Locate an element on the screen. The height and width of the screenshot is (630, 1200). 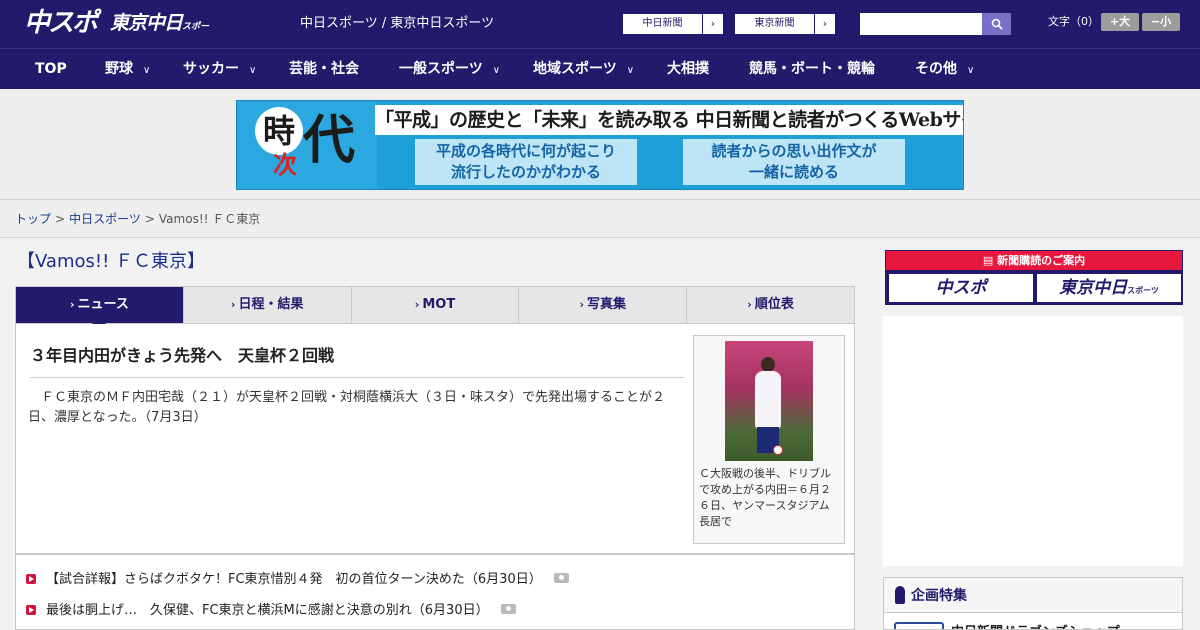
list-item: 最後は胴上げ… 久保健、FC東京と横浜Mに感謝と決意の別れ（6月30日） is located at coordinates (271, 611).